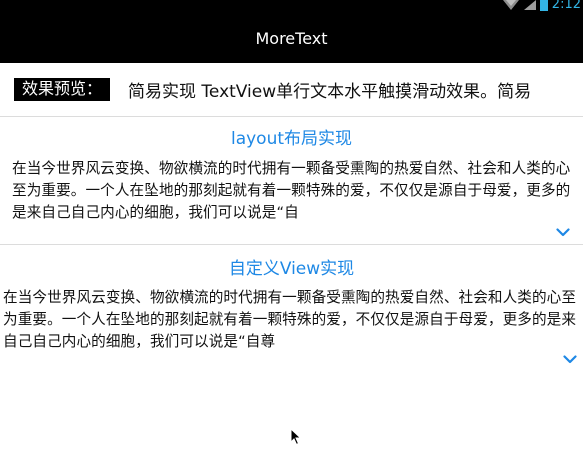 Image resolution: width=583 pixels, height=459 pixels. I want to click on preview-label: 效果预览：, so click(62, 89).